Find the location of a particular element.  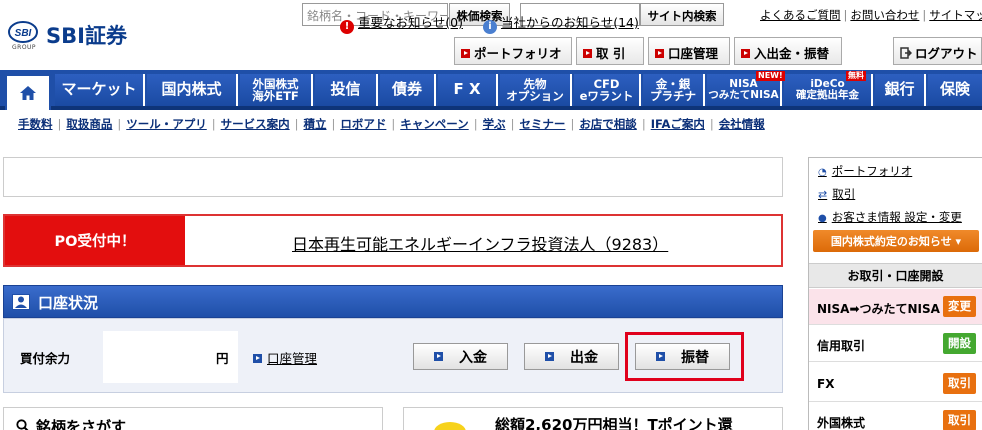

nav-home is located at coordinates (28, 92).